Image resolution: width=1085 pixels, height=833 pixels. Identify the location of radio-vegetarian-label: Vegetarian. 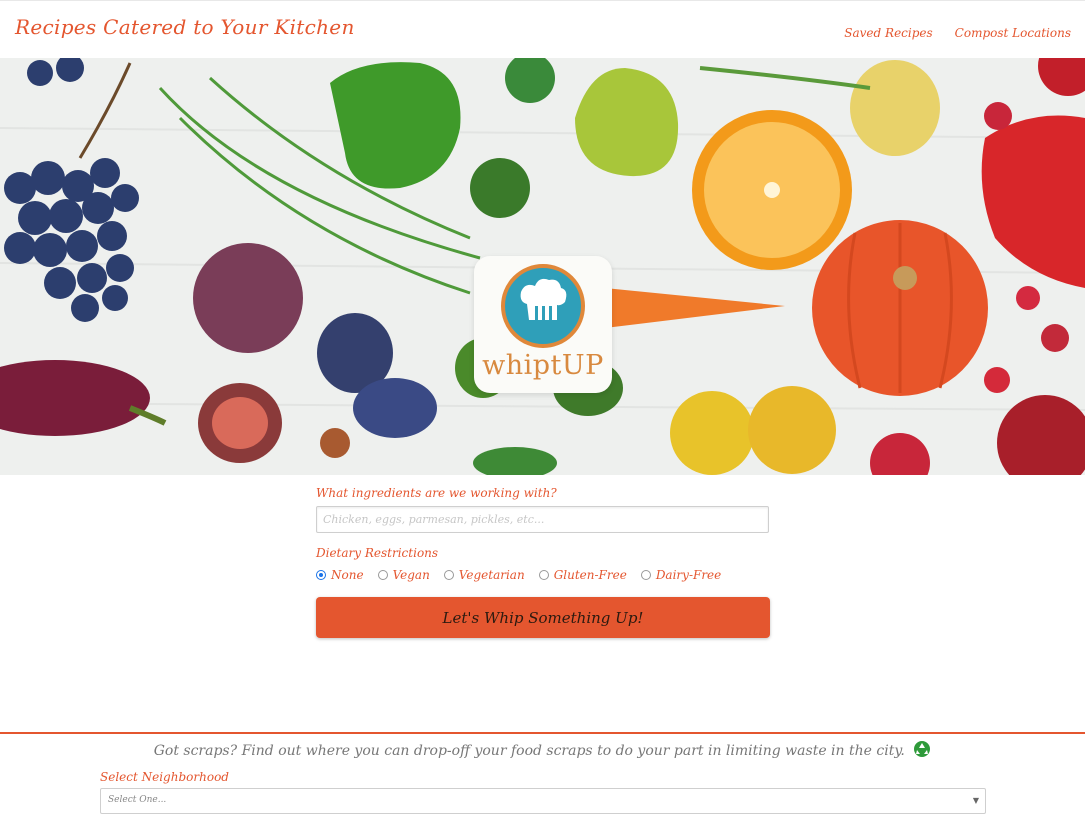
(491, 575).